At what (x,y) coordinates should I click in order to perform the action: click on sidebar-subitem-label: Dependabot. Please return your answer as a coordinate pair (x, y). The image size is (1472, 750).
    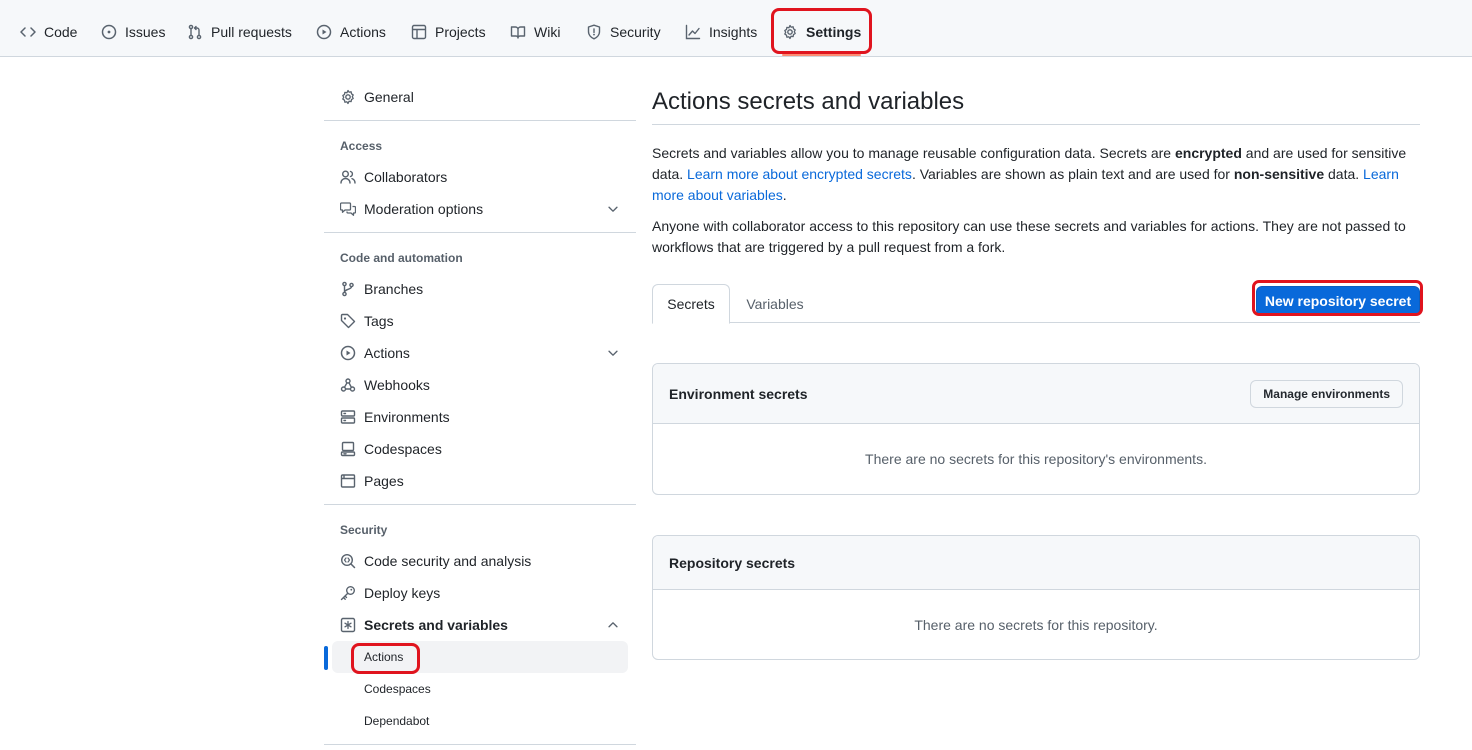
    Looking at the image, I should click on (397, 721).